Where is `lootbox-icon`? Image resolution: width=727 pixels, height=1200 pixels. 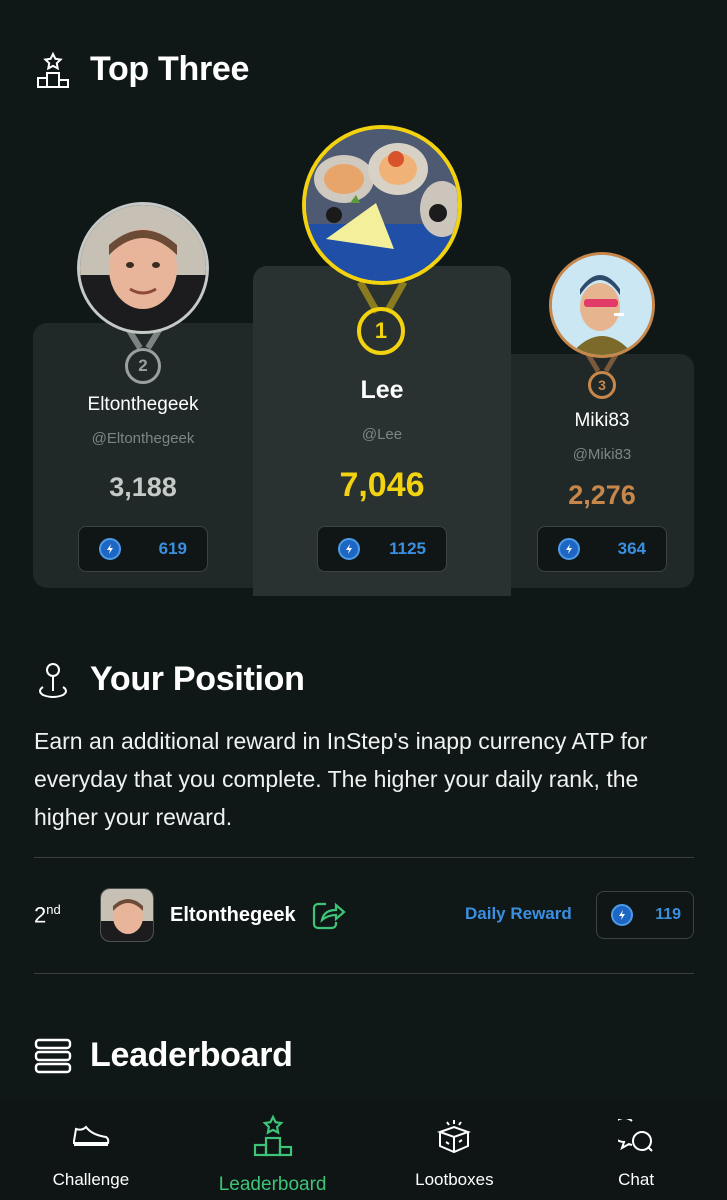
lootbox-icon is located at coordinates (454, 1136).